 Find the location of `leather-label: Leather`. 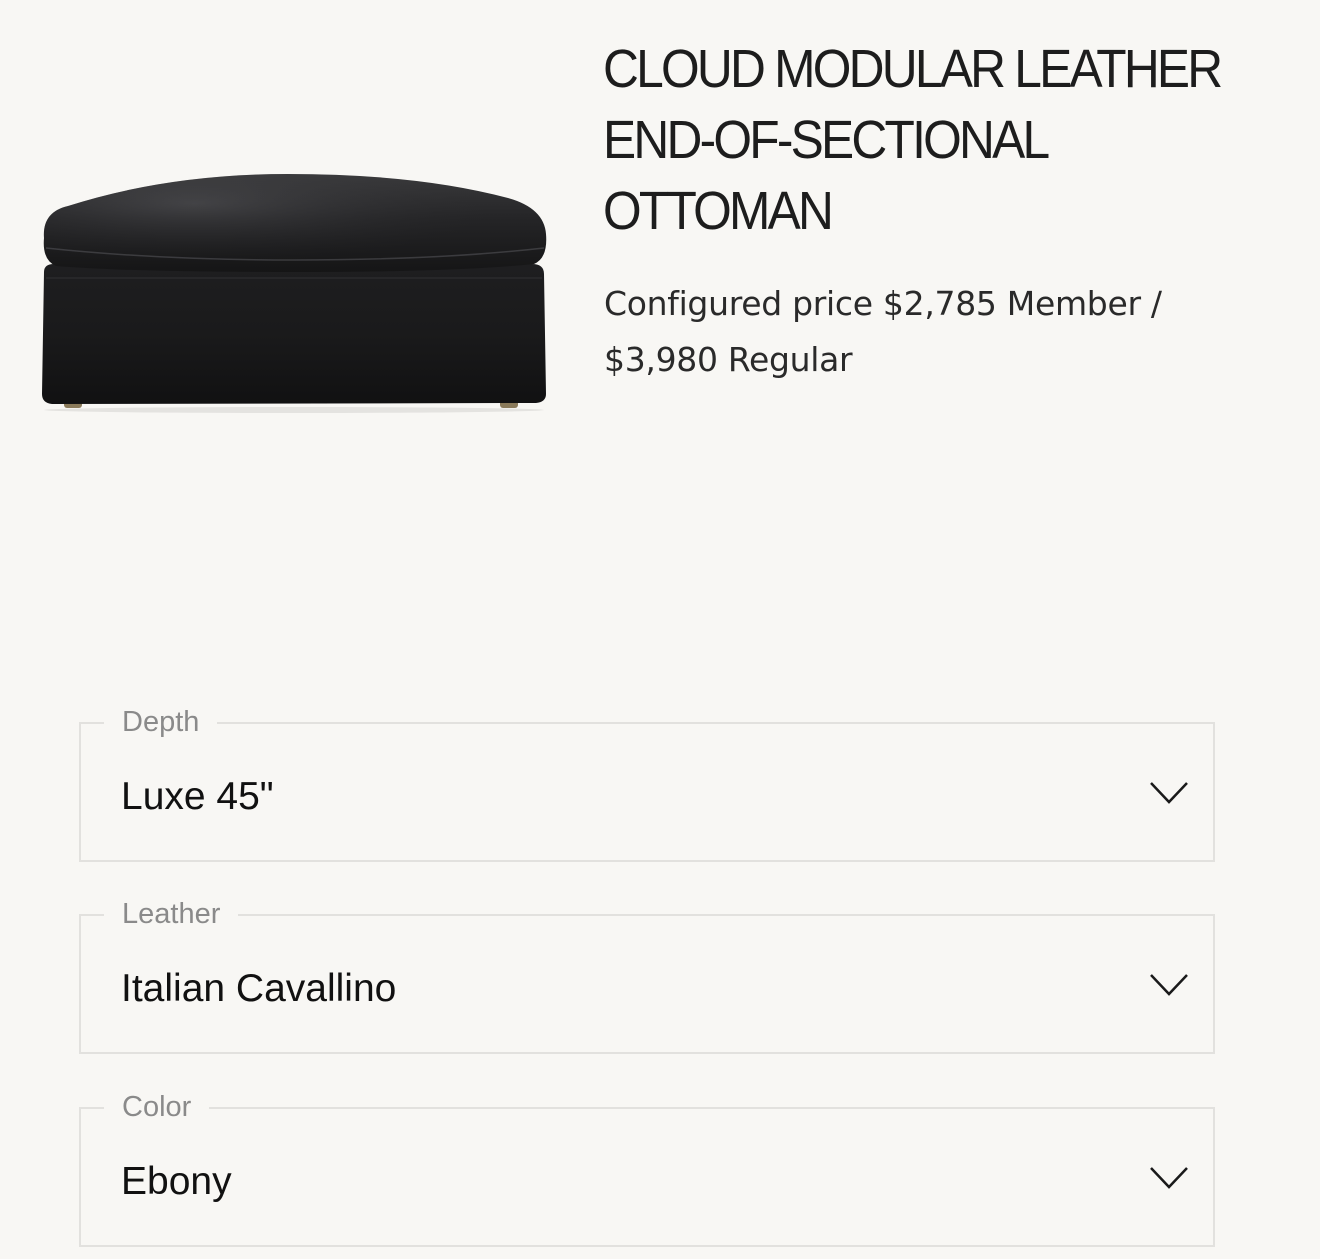

leather-label: Leather is located at coordinates (171, 914).